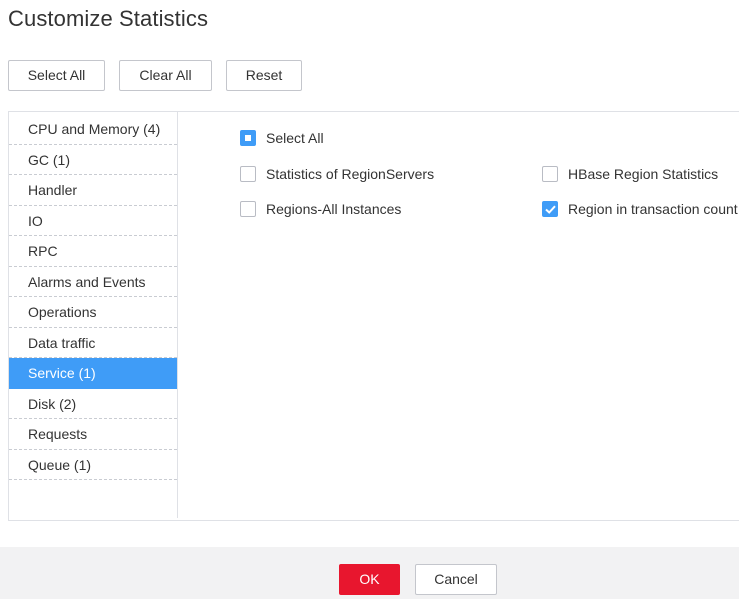  What do you see at coordinates (93, 282) in the screenshot?
I see `sidebar-item-alarms-and-events: Alarms and Events` at bounding box center [93, 282].